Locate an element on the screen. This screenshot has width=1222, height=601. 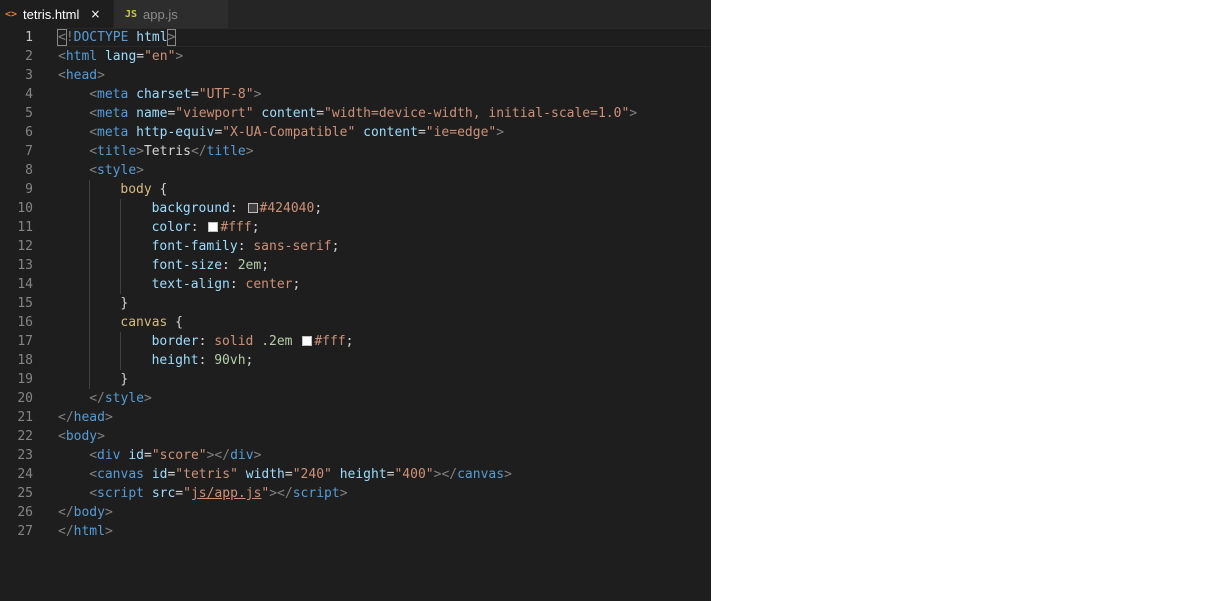
code-token-link: js/app.js is located at coordinates (226, 493).